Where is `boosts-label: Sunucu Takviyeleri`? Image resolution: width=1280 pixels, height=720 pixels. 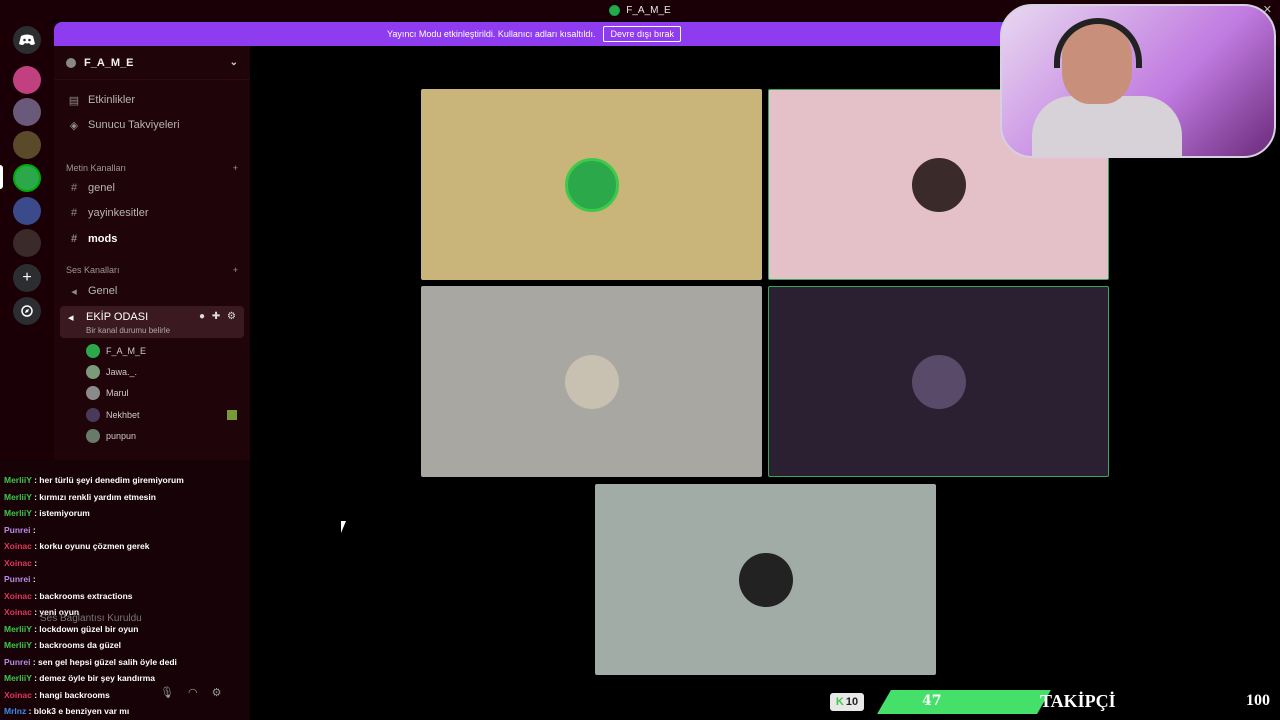 boosts-label: Sunucu Takviyeleri is located at coordinates (134, 125).